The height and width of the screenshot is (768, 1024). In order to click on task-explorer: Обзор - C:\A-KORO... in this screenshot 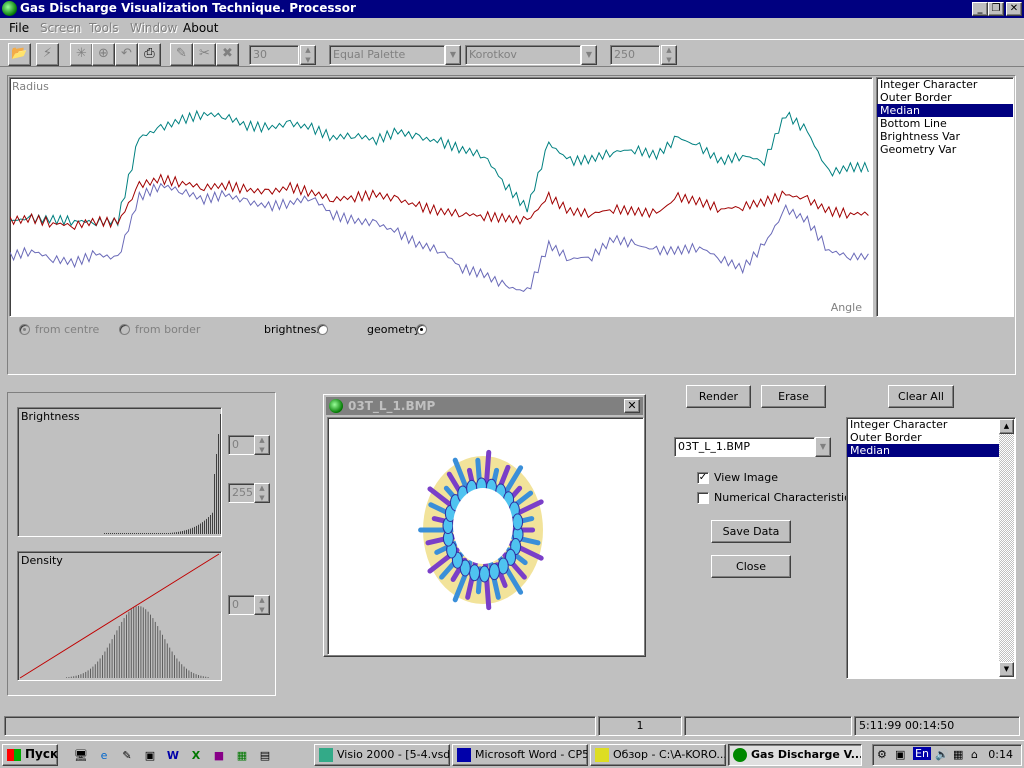, I will do `click(658, 755)`.